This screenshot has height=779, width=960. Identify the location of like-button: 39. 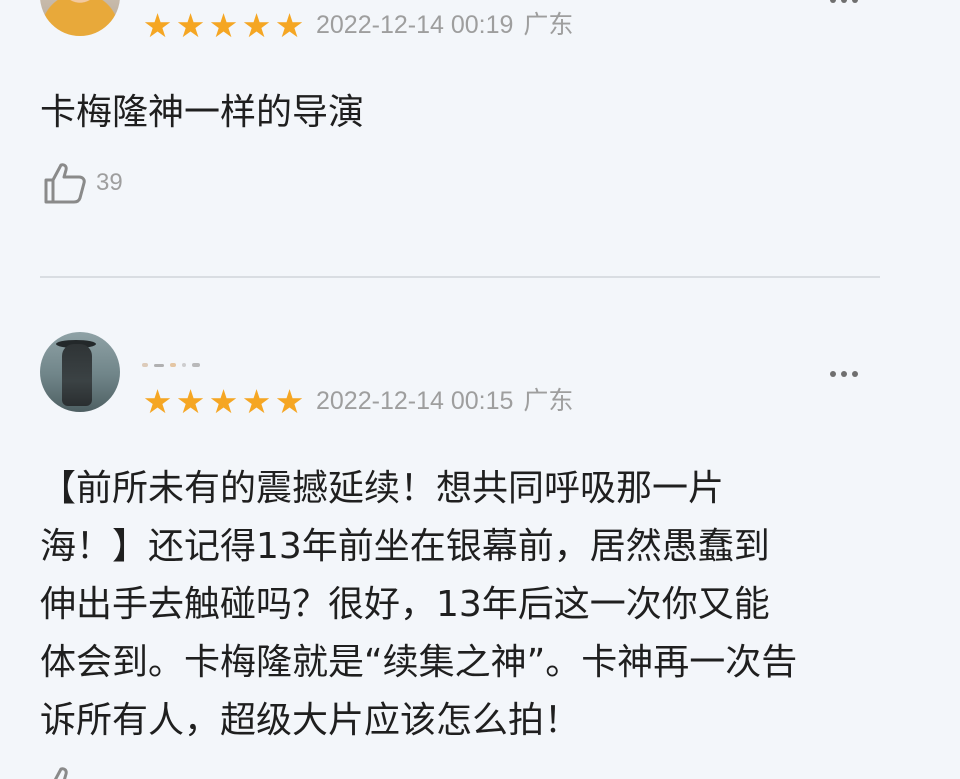
(82, 183).